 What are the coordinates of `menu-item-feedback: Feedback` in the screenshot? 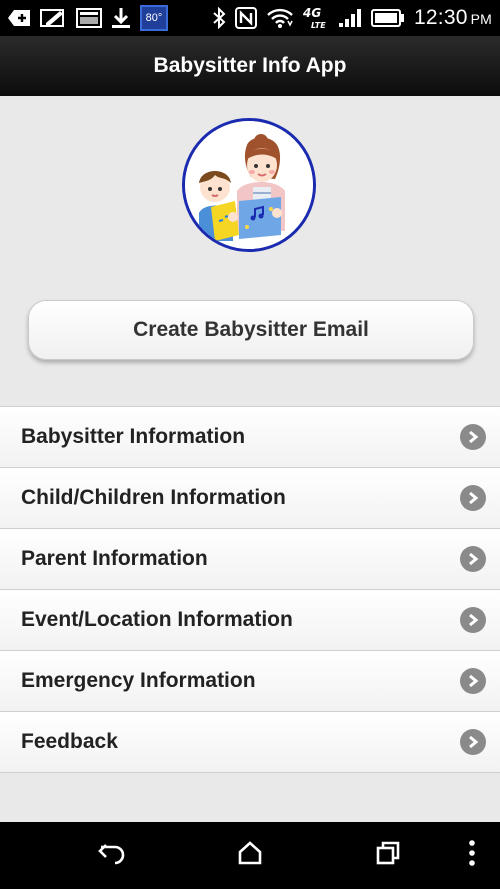 It's located at (250, 742).